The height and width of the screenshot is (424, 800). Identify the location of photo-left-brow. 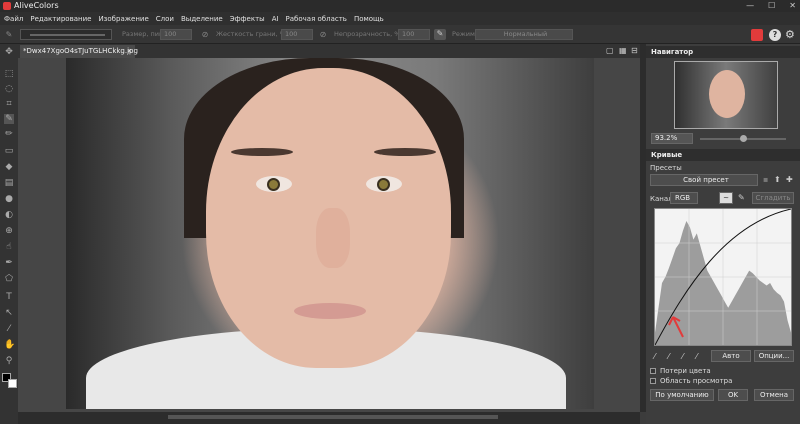
(262, 152).